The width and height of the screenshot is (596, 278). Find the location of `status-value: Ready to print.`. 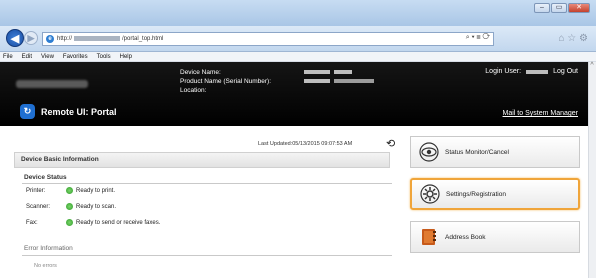

status-value: Ready to print. is located at coordinates (96, 190).